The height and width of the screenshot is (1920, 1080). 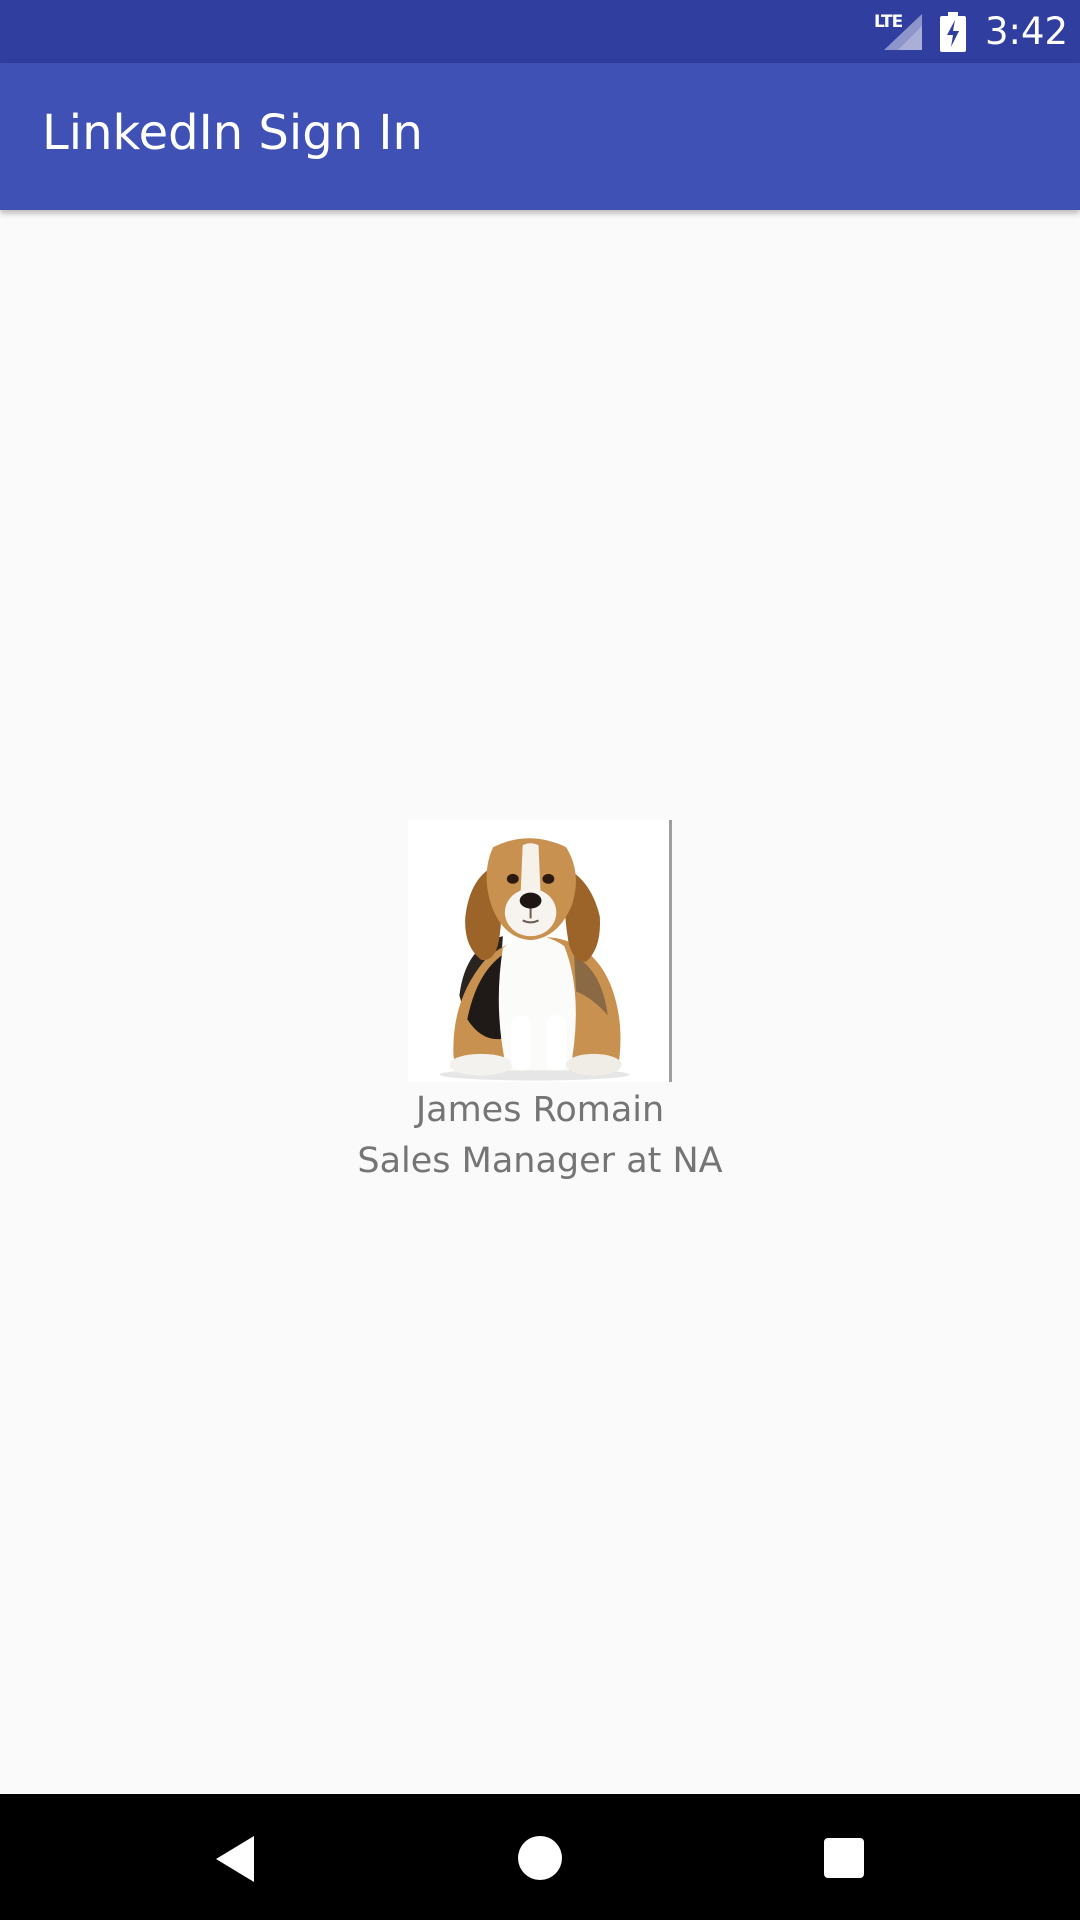 What do you see at coordinates (903, 32) in the screenshot?
I see `signal-icon` at bounding box center [903, 32].